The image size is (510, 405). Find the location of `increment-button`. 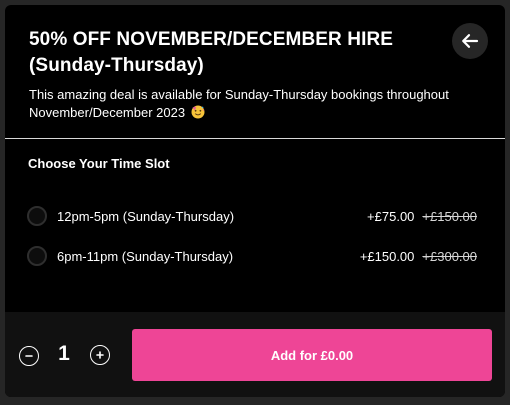

increment-button is located at coordinates (100, 355).